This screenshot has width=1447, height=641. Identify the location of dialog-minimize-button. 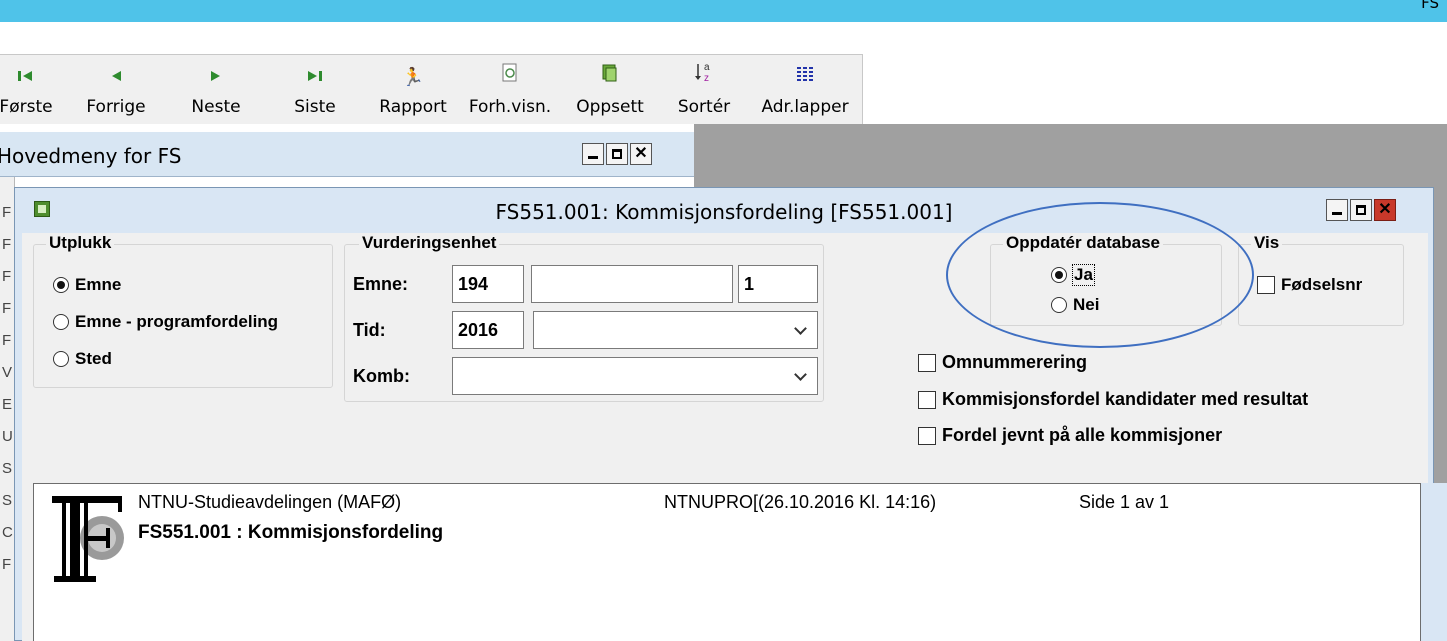
(1337, 210).